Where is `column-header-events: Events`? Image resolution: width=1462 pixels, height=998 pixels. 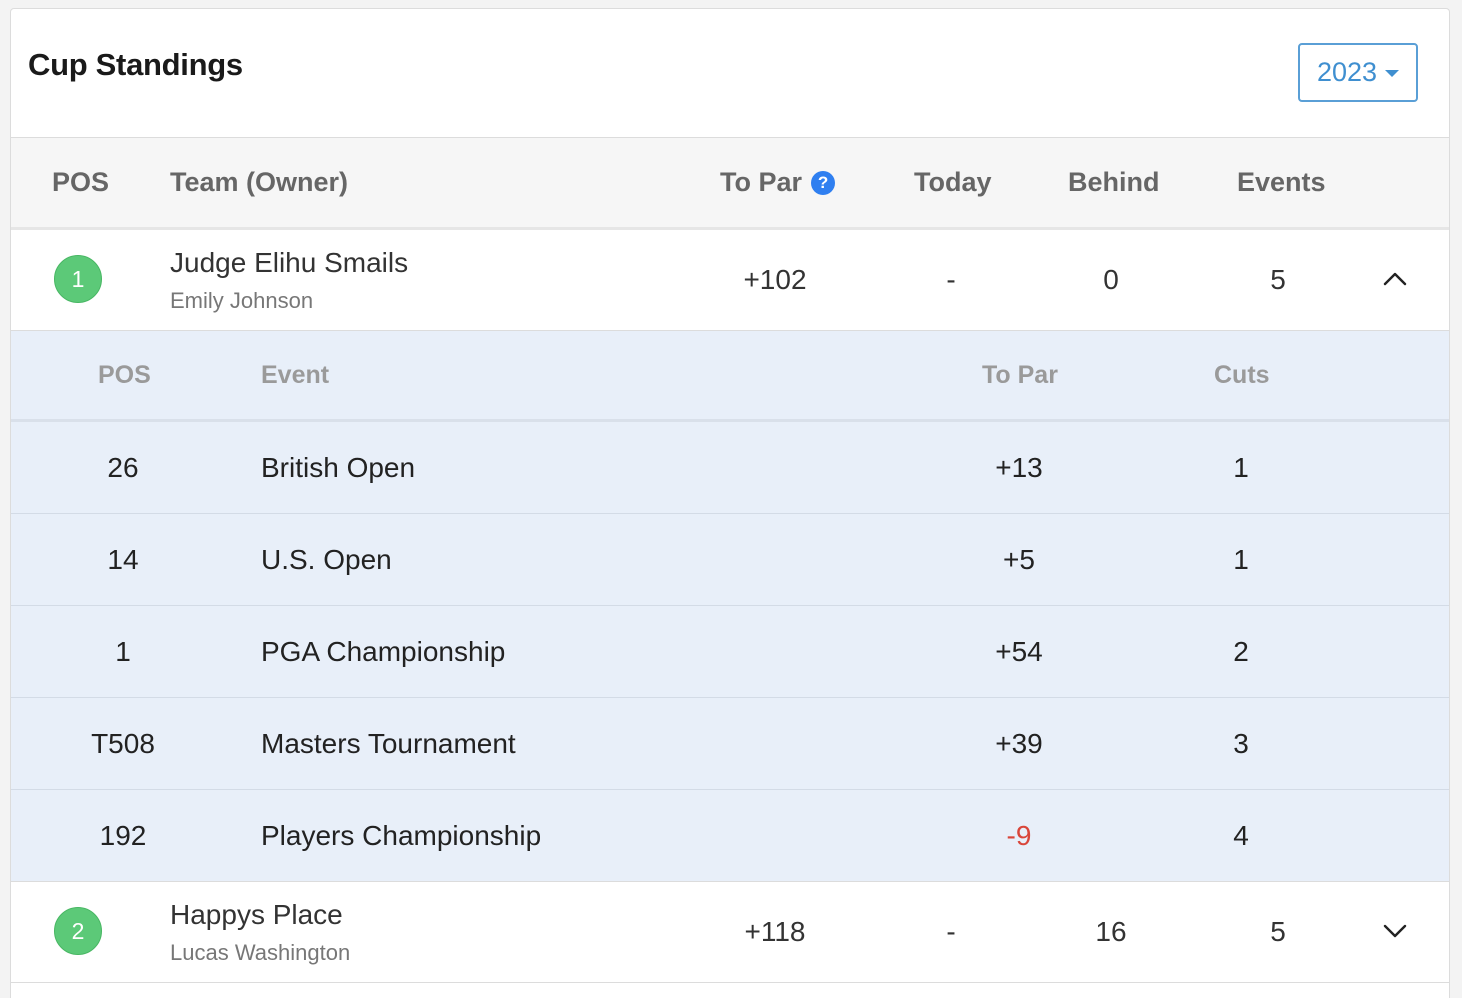
column-header-events: Events is located at coordinates (1281, 182).